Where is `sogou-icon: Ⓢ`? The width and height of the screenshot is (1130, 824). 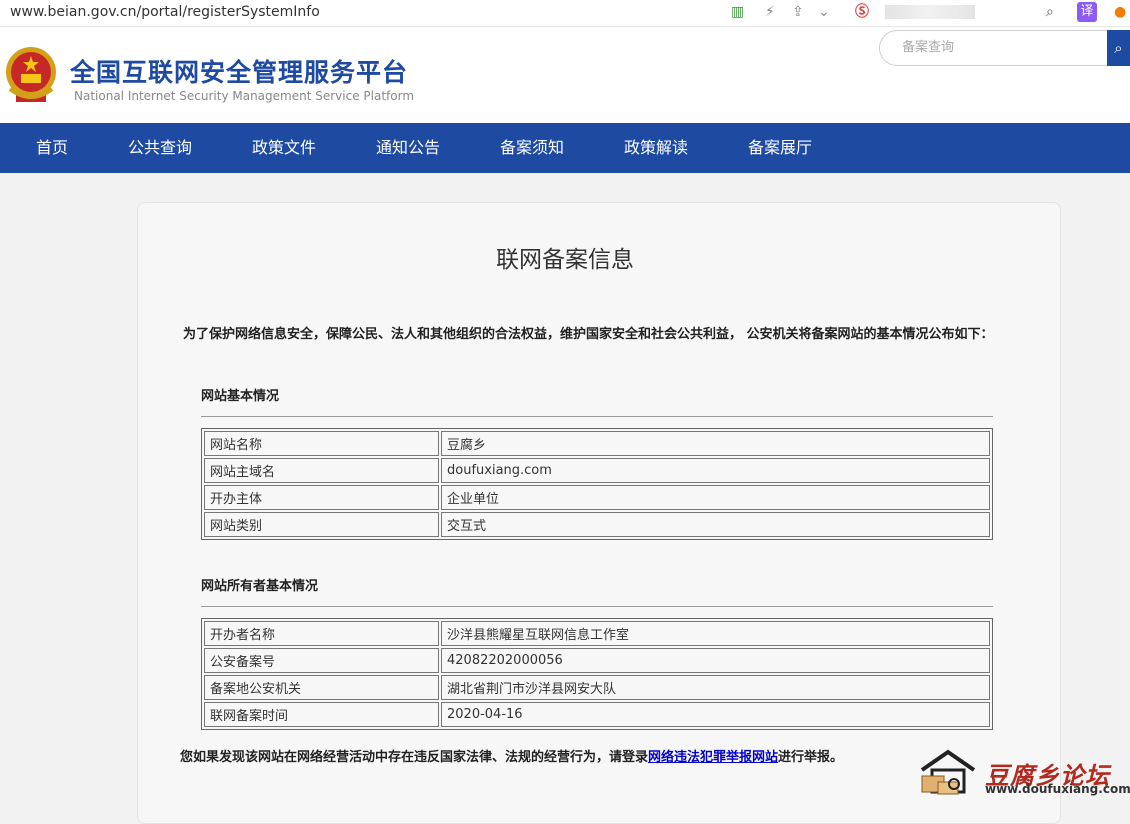 sogou-icon: Ⓢ is located at coordinates (862, 12).